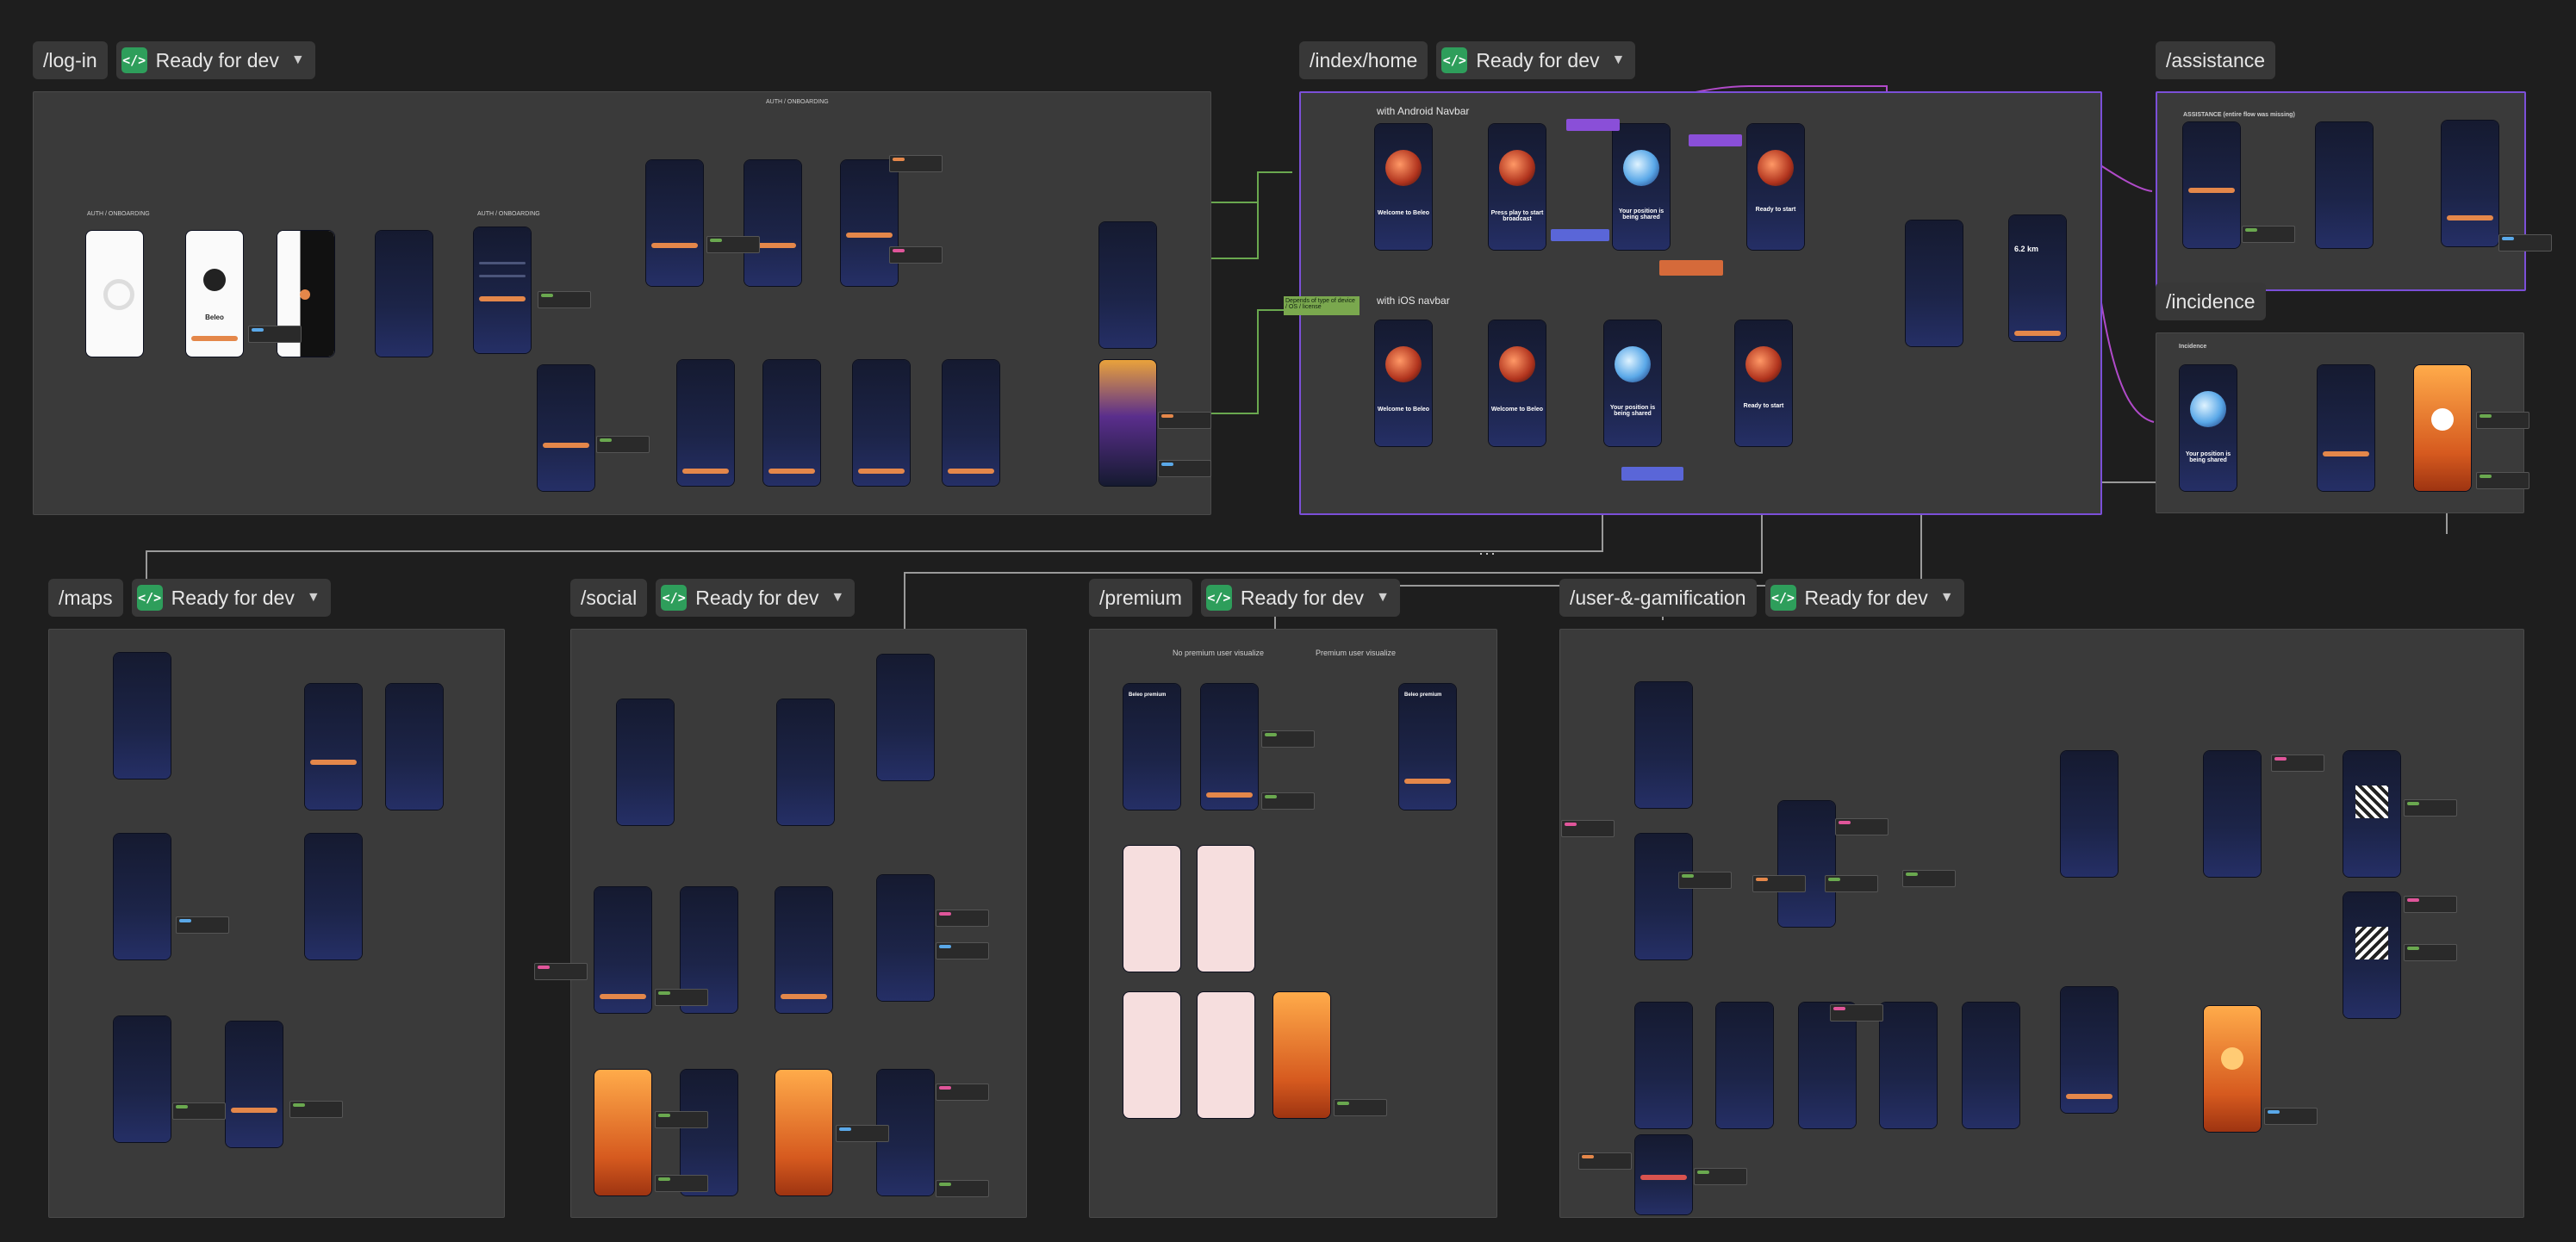 This screenshot has width=2576, height=1242. What do you see at coordinates (415, 747) in the screenshot?
I see `screen-map-search` at bounding box center [415, 747].